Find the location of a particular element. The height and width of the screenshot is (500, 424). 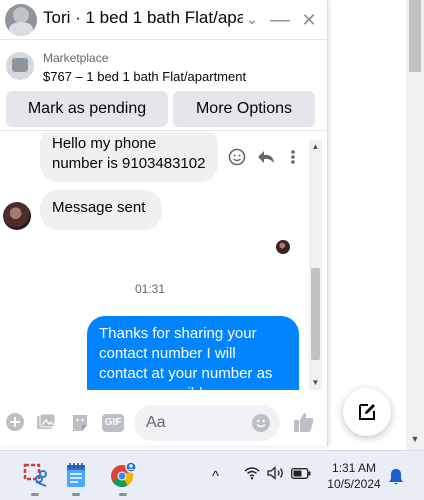

seen-indicator-avatar is located at coordinates (283, 247).